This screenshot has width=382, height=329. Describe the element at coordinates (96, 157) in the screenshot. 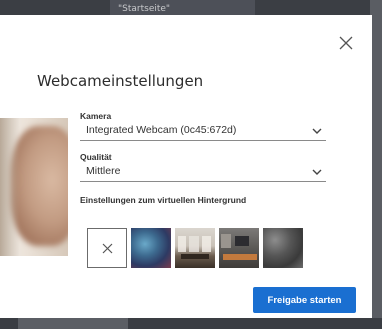

I see `quality-label: Qualität` at that location.